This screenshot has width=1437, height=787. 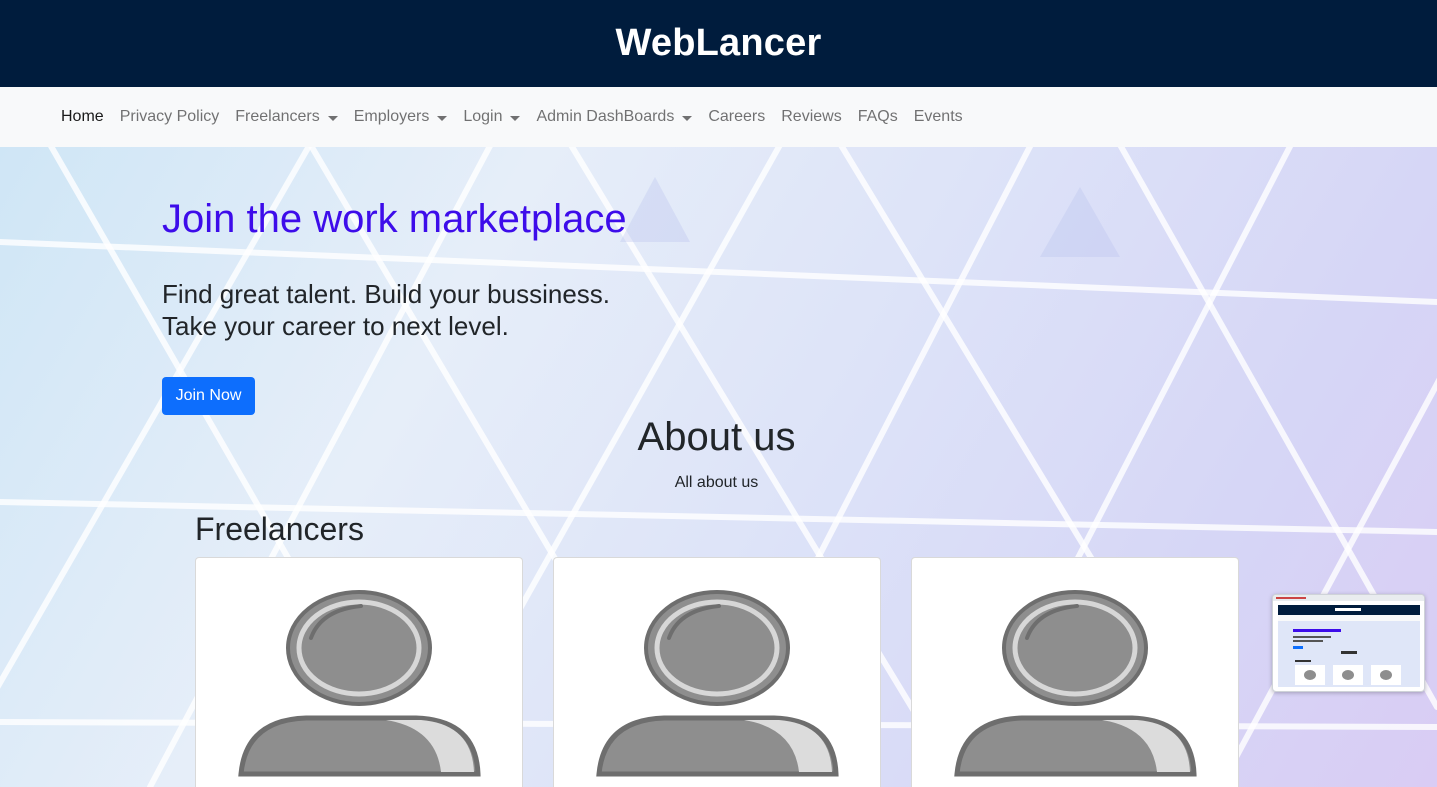 What do you see at coordinates (386, 294) in the screenshot?
I see `hero-lead-line-1: Find great talent. Build your bussiness.` at bounding box center [386, 294].